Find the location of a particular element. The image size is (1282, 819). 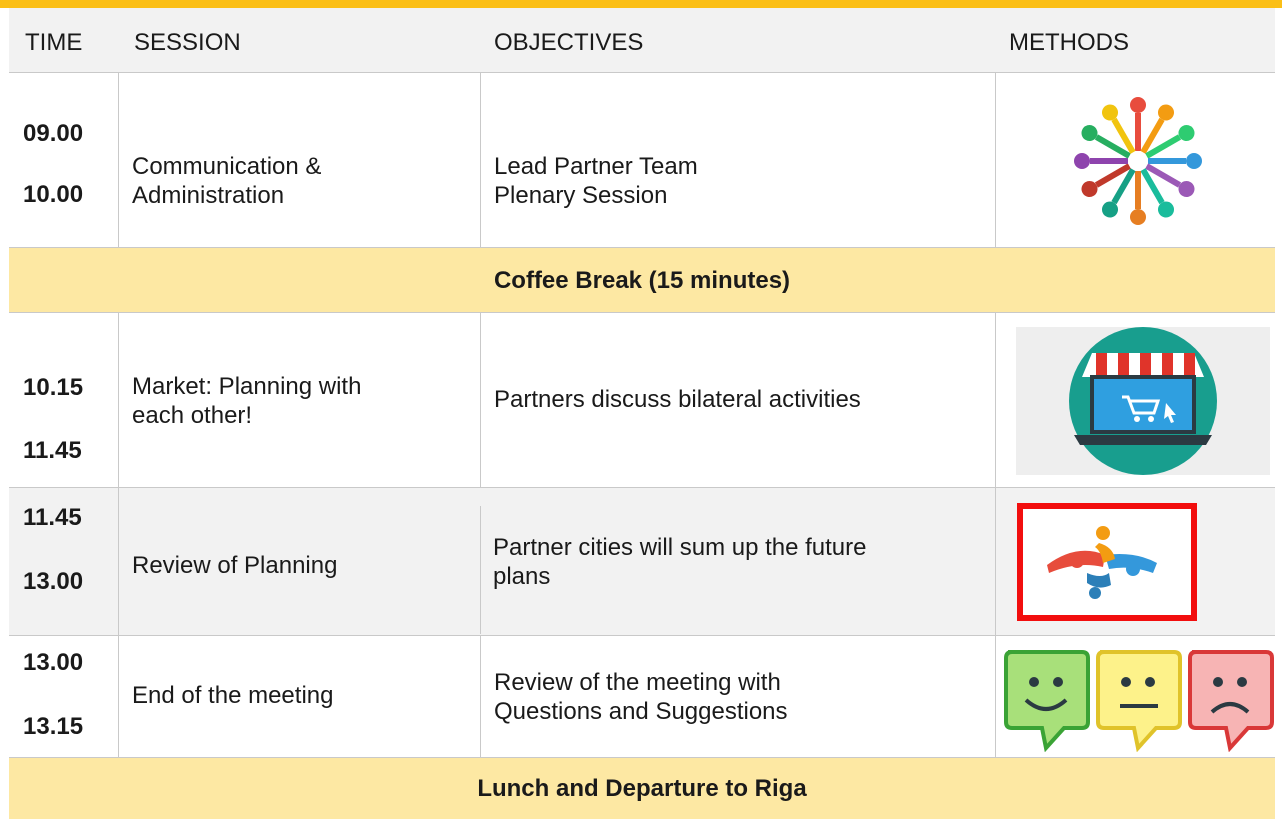

top-accent-bar is located at coordinates (641, 4).